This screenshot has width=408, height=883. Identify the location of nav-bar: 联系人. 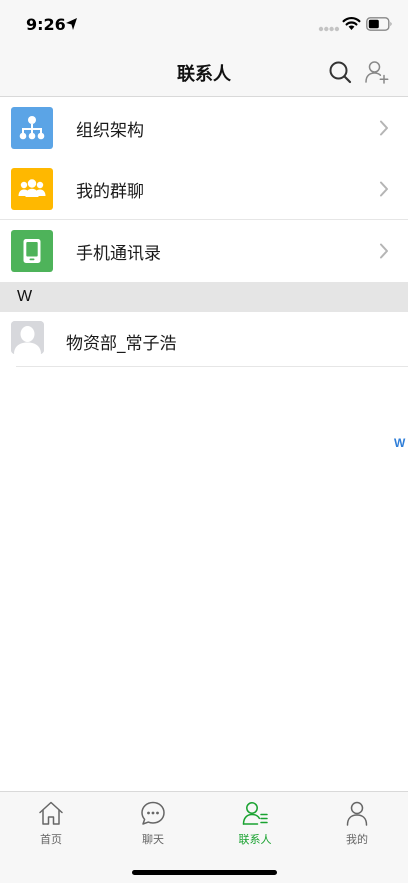
(204, 72).